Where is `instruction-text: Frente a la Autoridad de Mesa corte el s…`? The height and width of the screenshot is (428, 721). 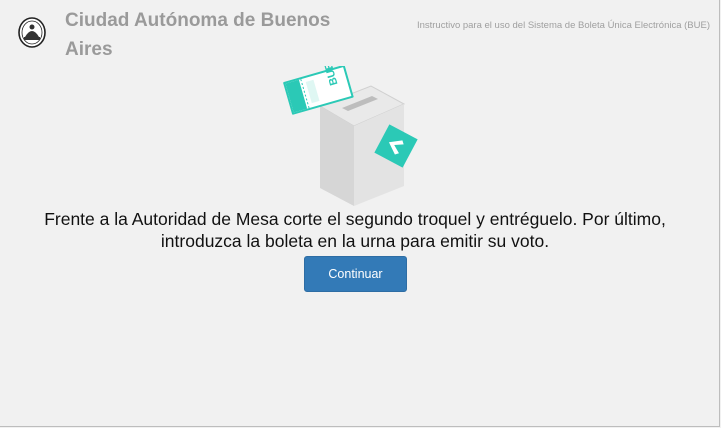
instruction-text: Frente a la Autoridad de Mesa corte el s… is located at coordinates (355, 230).